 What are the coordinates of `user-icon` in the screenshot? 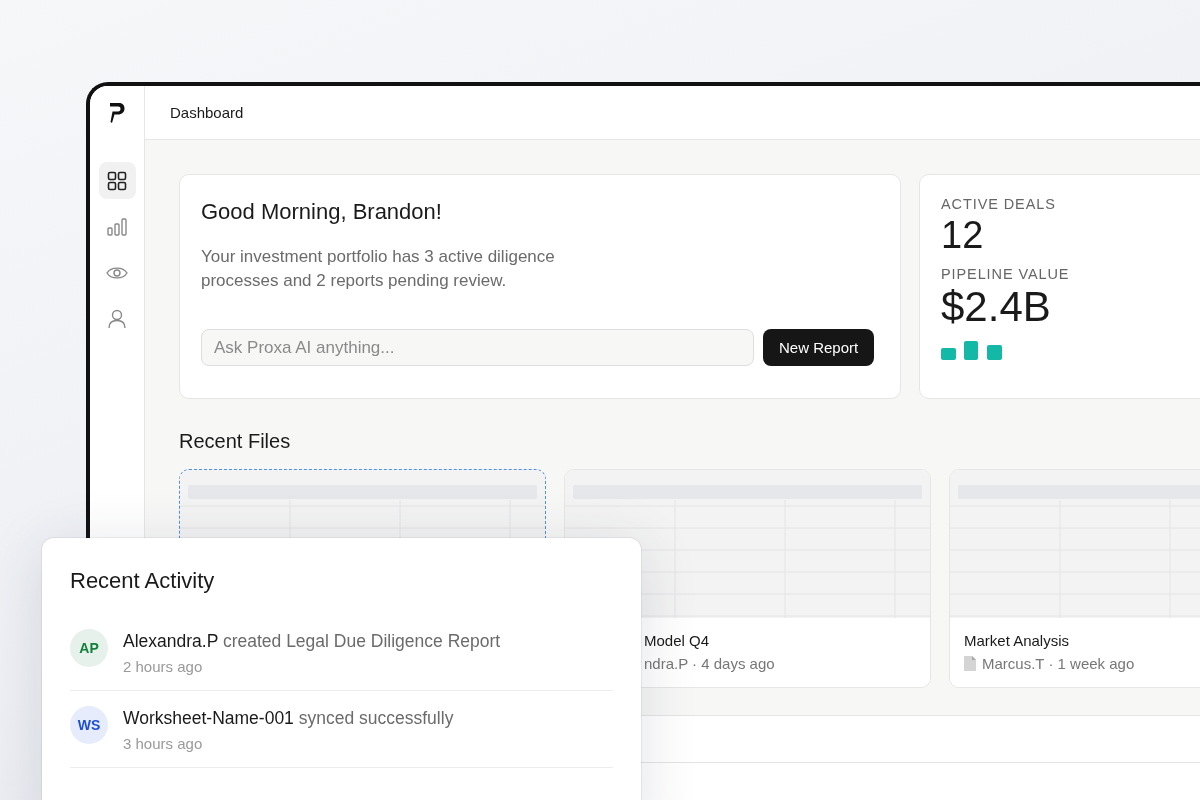 It's located at (117, 318).